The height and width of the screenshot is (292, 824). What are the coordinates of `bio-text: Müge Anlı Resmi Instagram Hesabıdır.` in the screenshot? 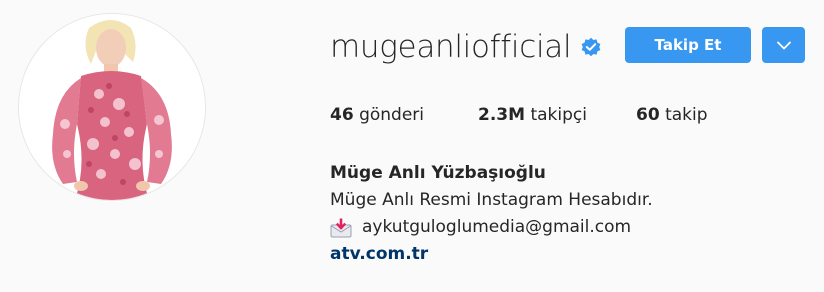 It's located at (491, 200).